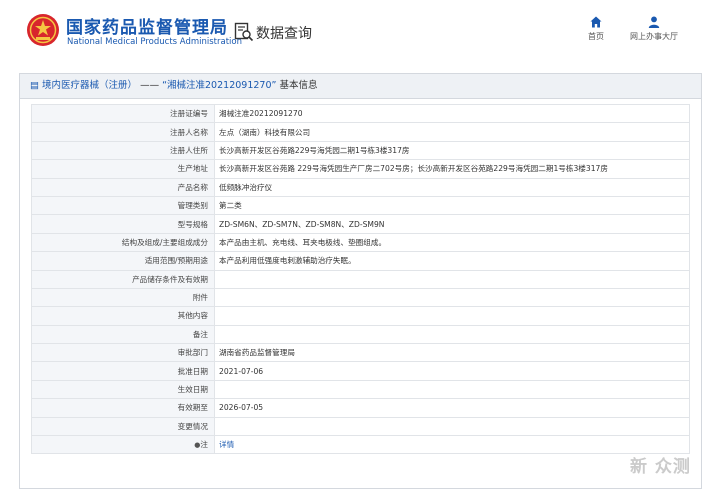 The width and height of the screenshot is (720, 491). Describe the element at coordinates (452, 187) in the screenshot. I see `row-value: 低频脉冲治疗仪` at that location.